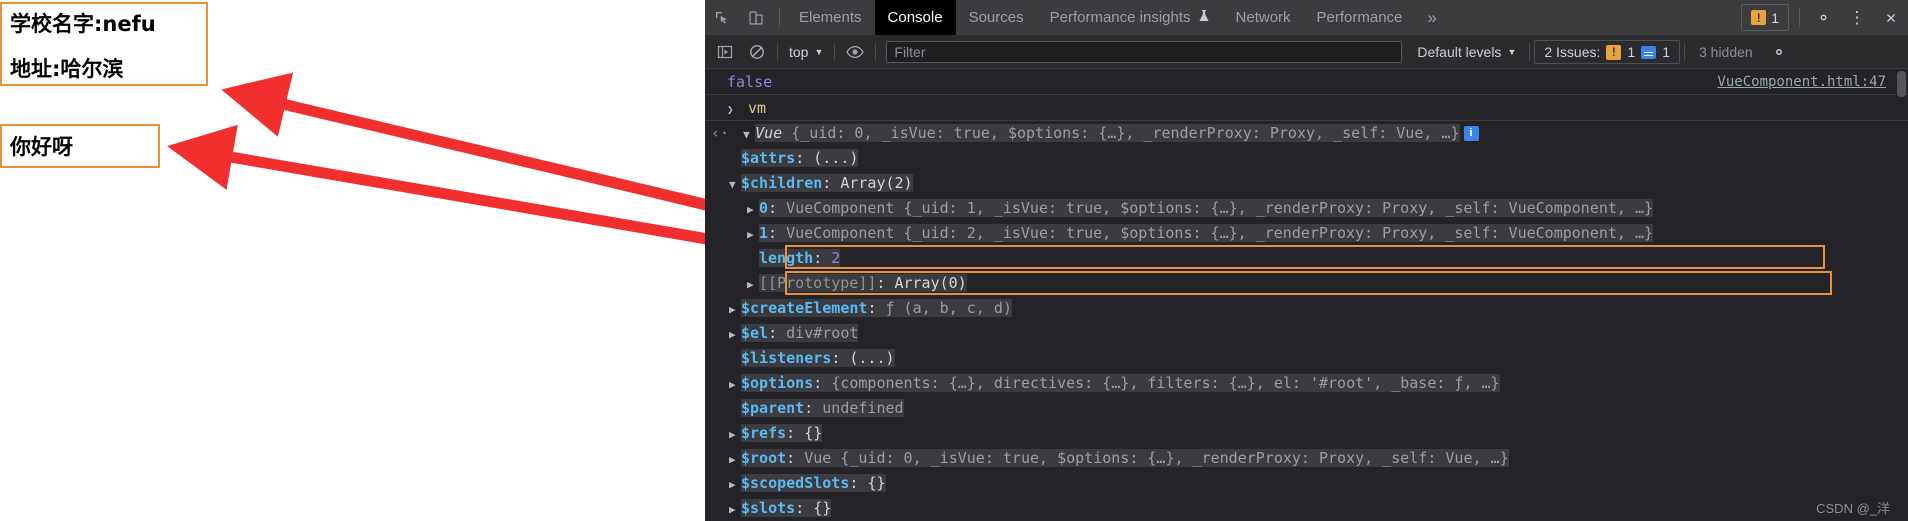 Image resolution: width=1908 pixels, height=521 pixels. Describe the element at coordinates (1779, 52) in the screenshot. I see `console-settings-icon` at that location.